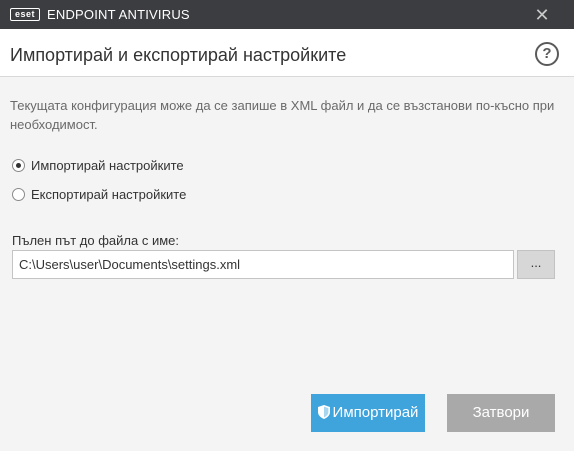 This screenshot has height=451, width=574. What do you see at coordinates (118, 14) in the screenshot?
I see `product-name: ENDPOINT ANTIVIRUS` at bounding box center [118, 14].